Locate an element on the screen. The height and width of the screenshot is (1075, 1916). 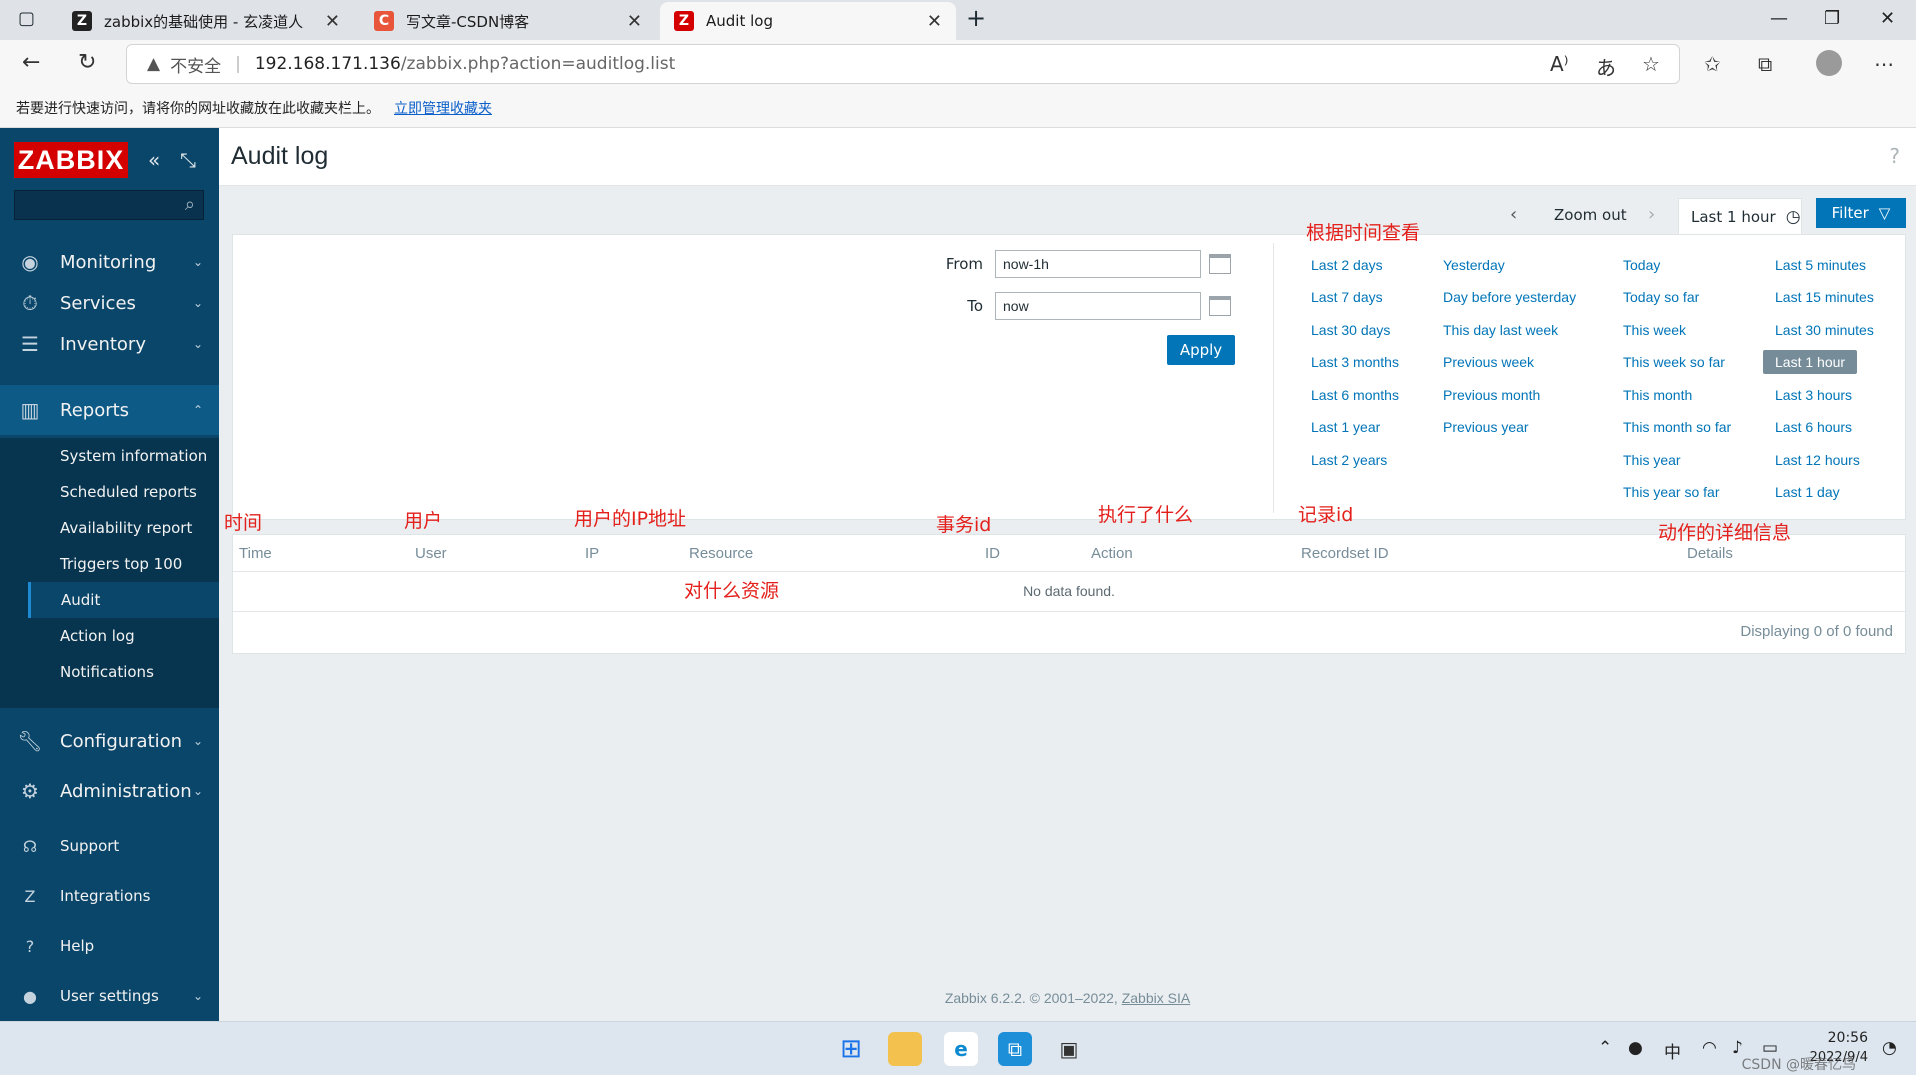
from-input: now-1h is located at coordinates (1098, 264).